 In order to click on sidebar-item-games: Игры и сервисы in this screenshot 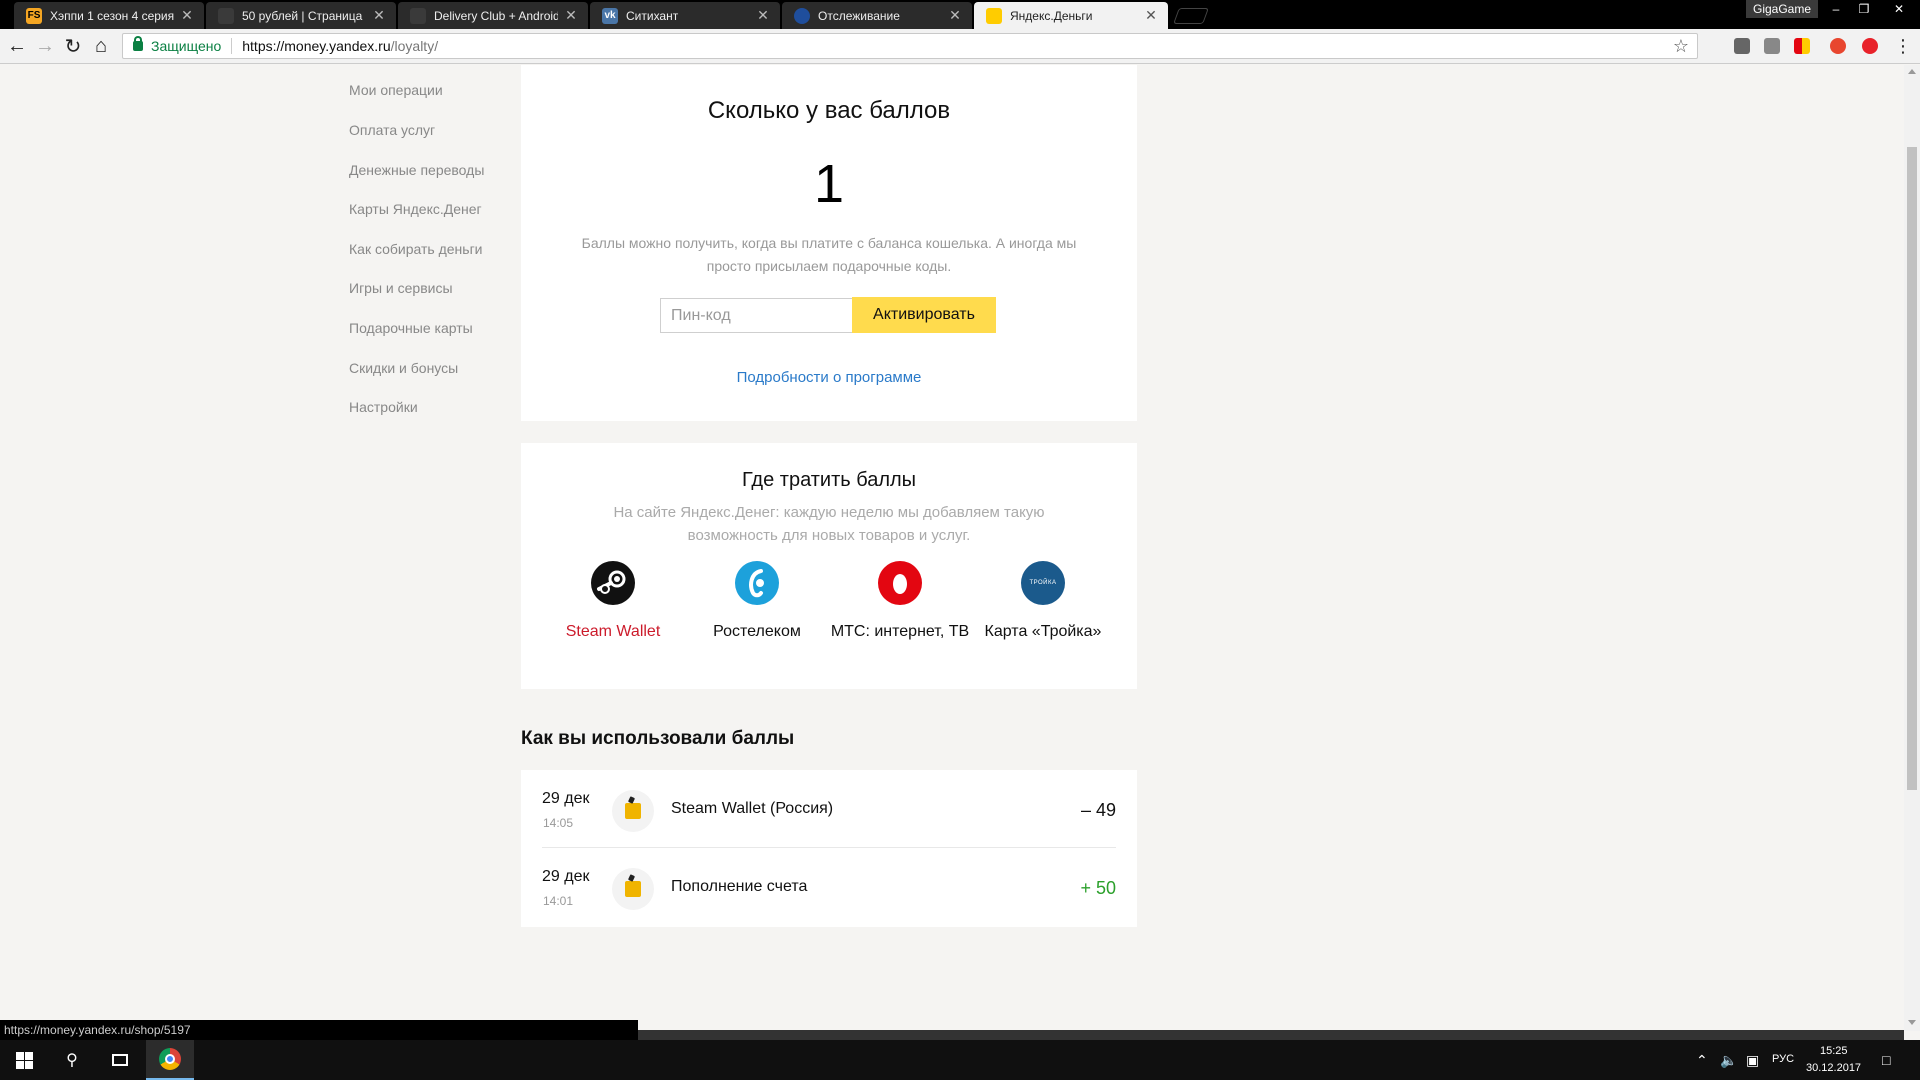, I will do `click(401, 288)`.